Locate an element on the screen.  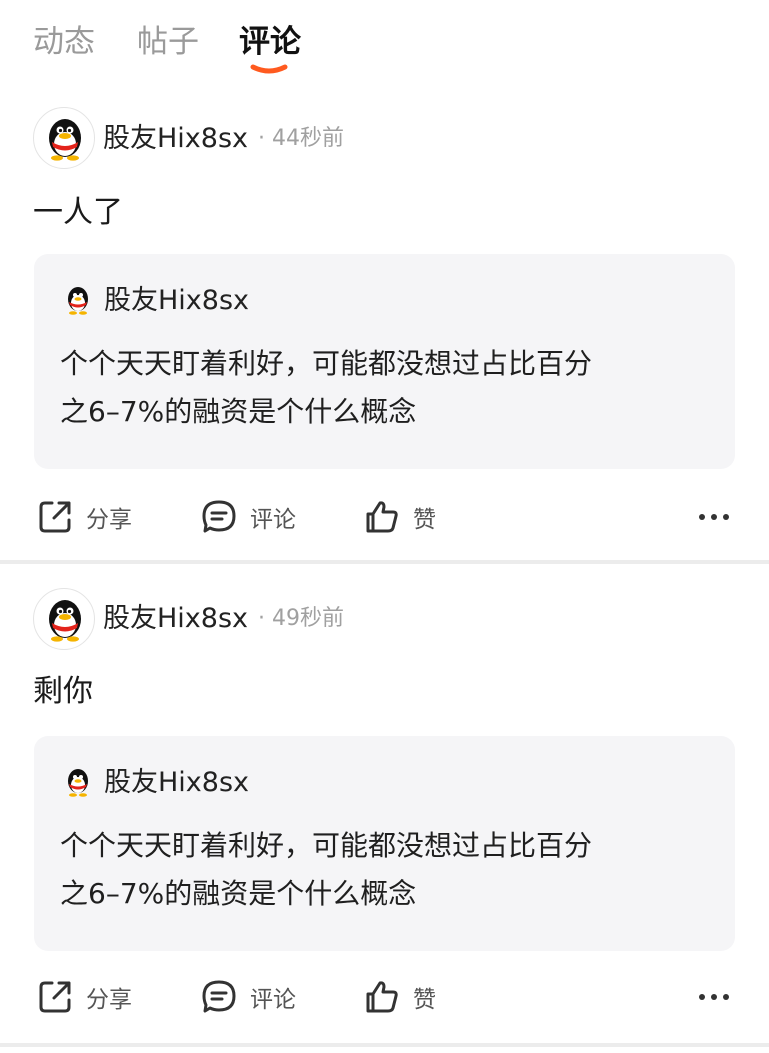
time-text: 49秒前 is located at coordinates (308, 618).